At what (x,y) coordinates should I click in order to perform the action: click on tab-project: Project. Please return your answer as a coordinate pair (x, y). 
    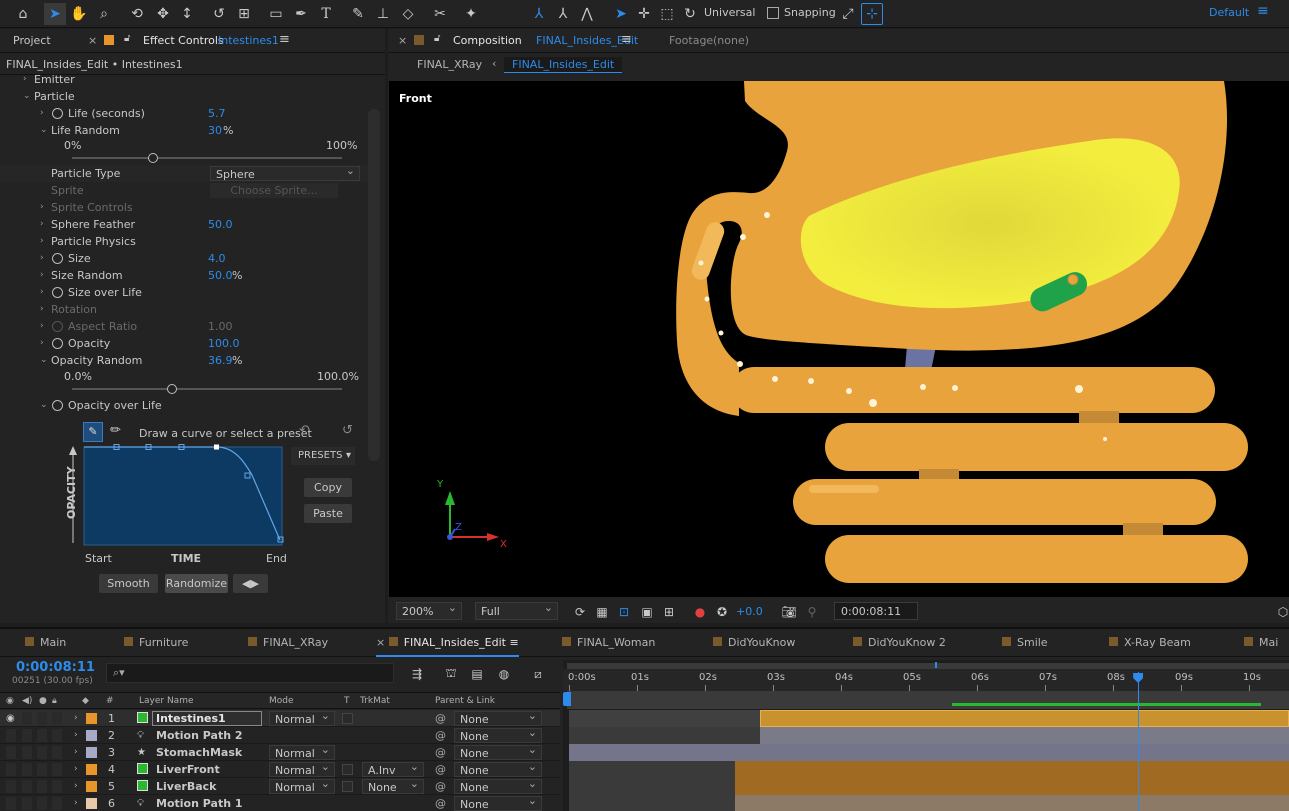
    Looking at the image, I should click on (32, 40).